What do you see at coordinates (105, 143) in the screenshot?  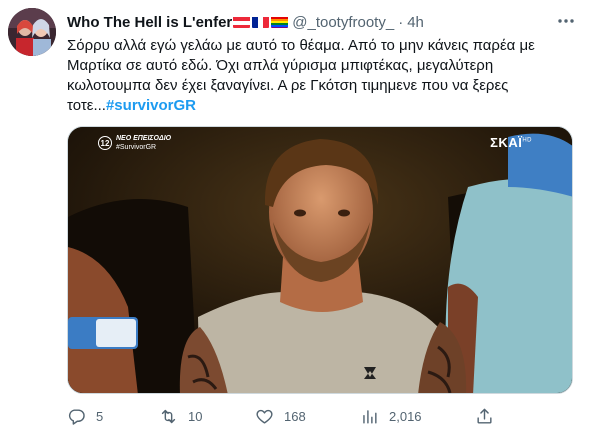 I see `channel-number-badge: 12` at bounding box center [105, 143].